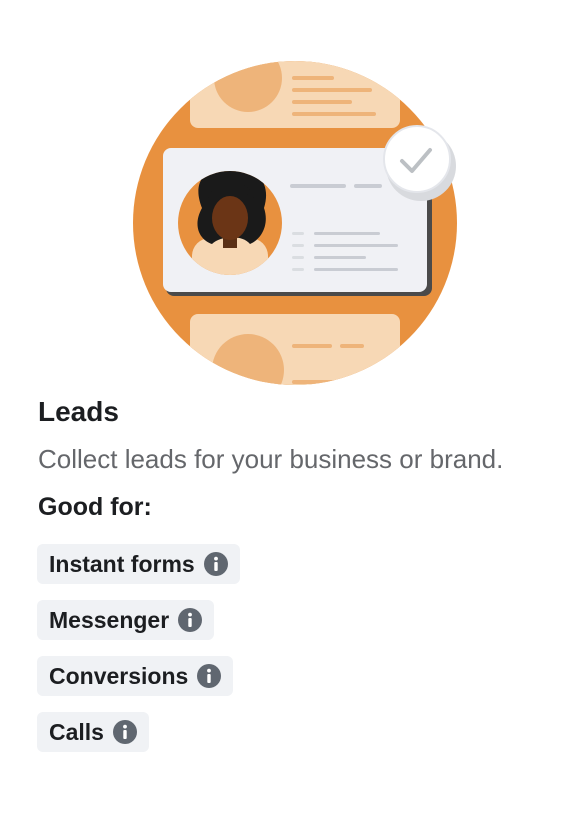  Describe the element at coordinates (76, 732) in the screenshot. I see `tag-label: Calls` at that location.